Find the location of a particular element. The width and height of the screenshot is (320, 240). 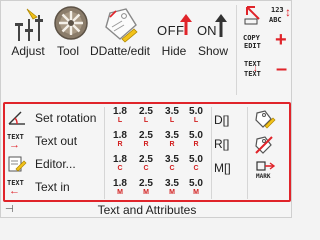

edit-text: EDIT is located at coordinates (252, 46).